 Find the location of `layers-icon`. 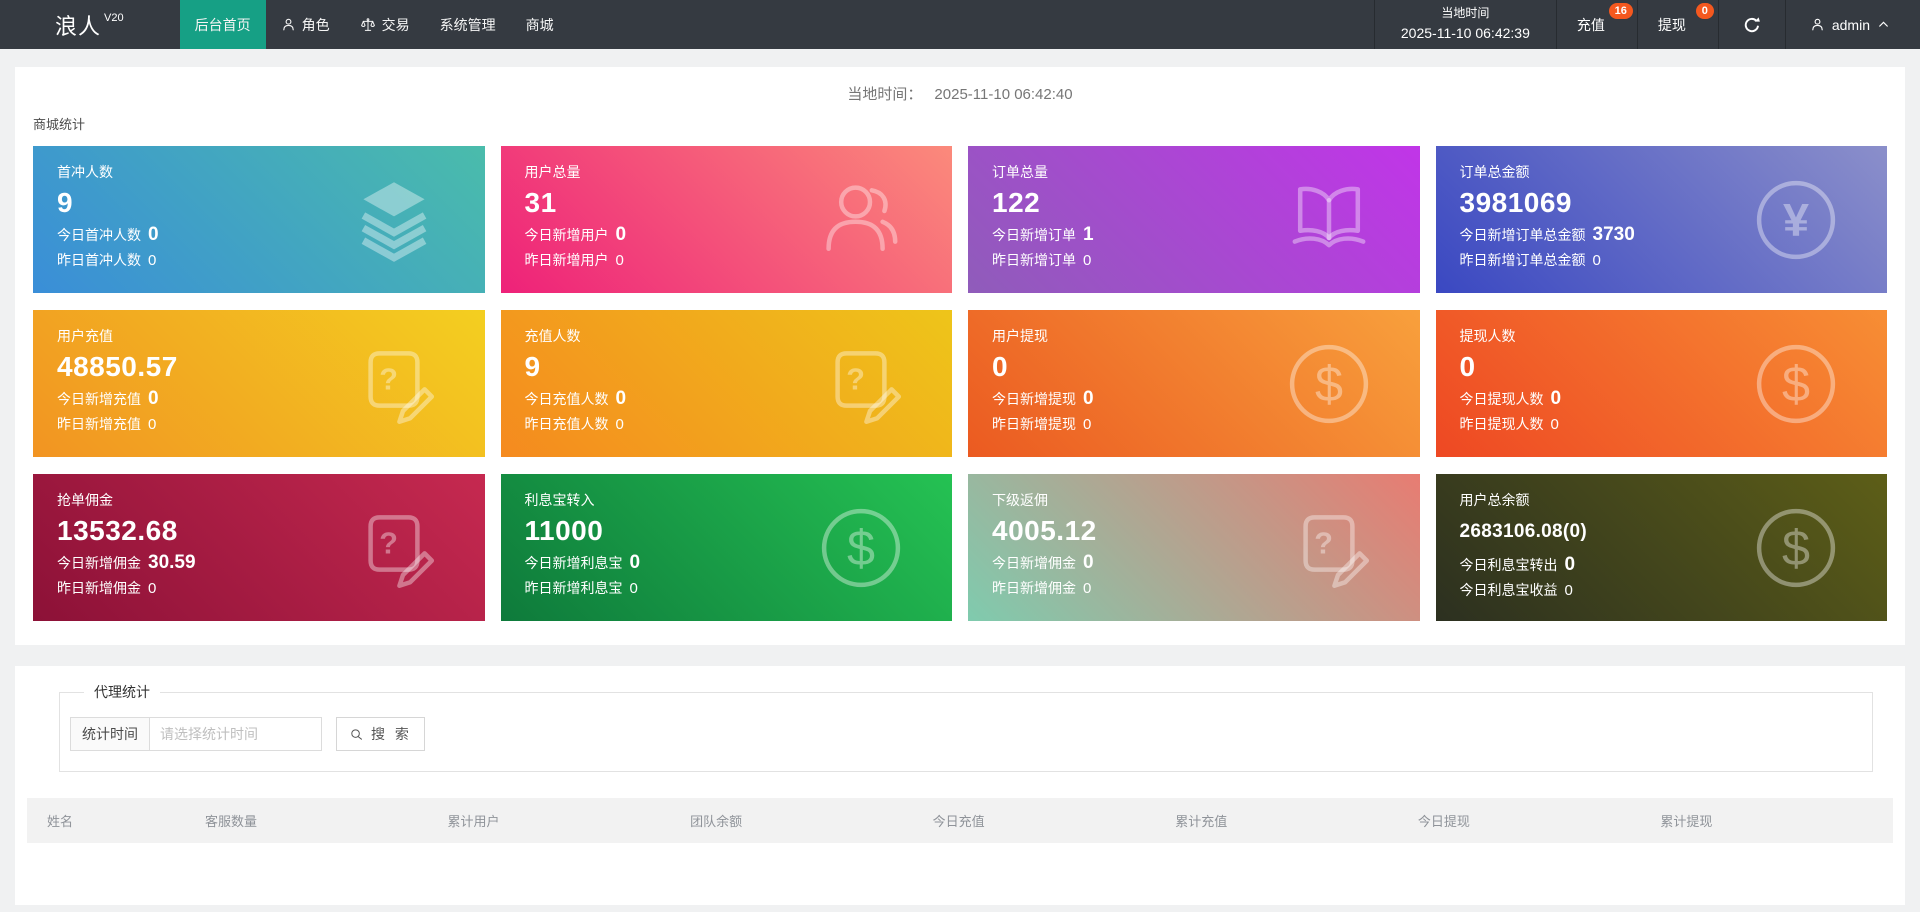

layers-icon is located at coordinates (394, 220).